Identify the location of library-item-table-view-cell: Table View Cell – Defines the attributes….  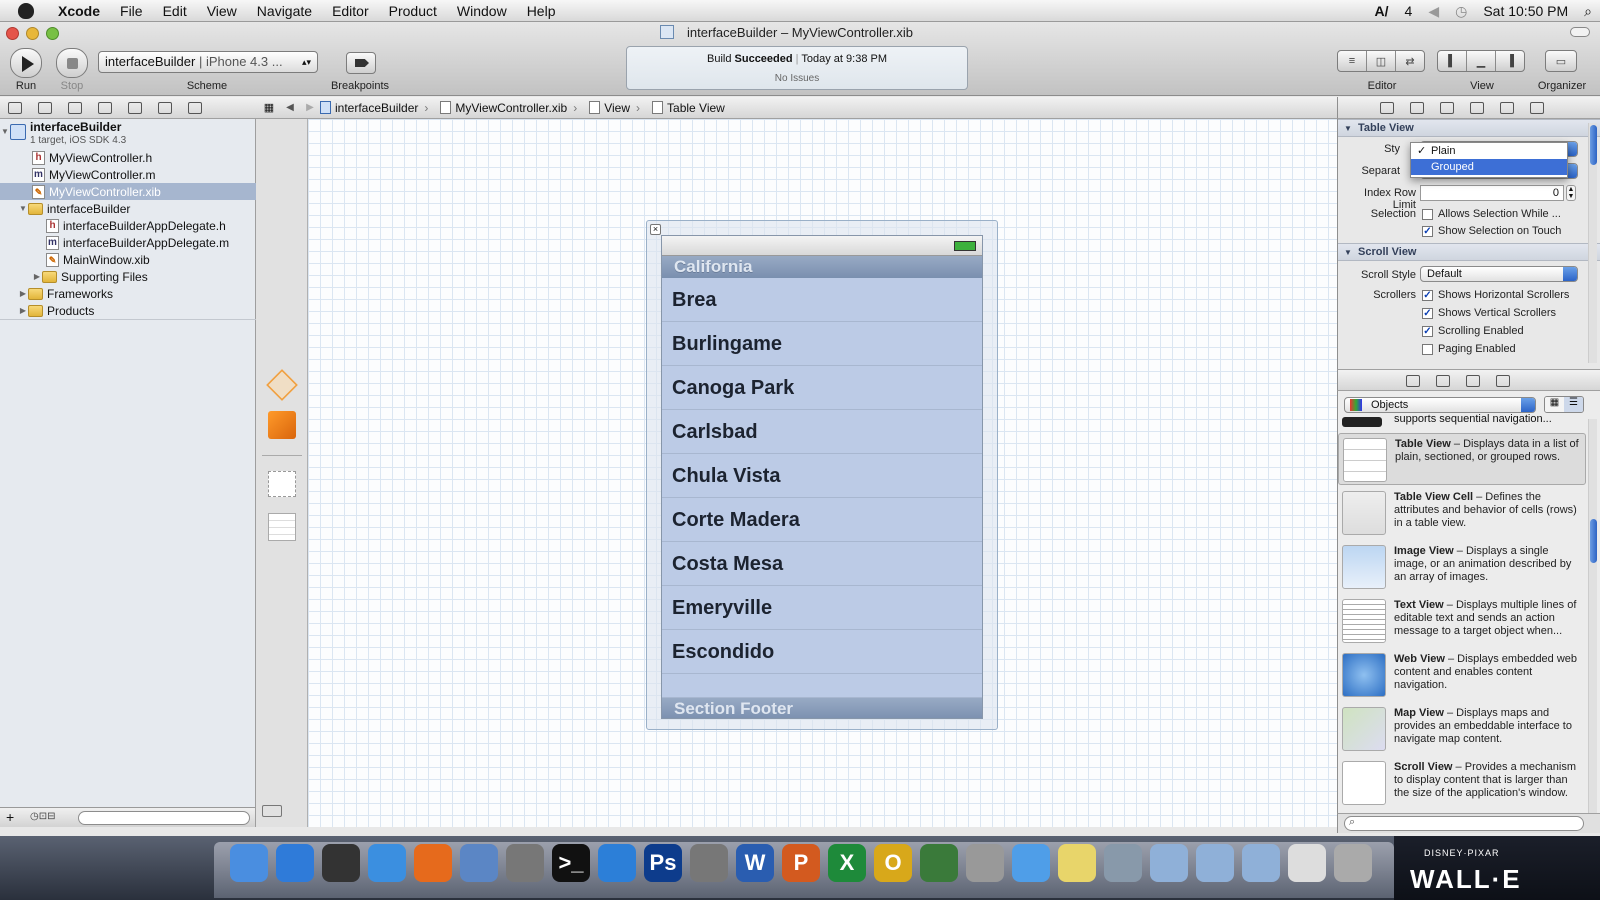
(1462, 513).